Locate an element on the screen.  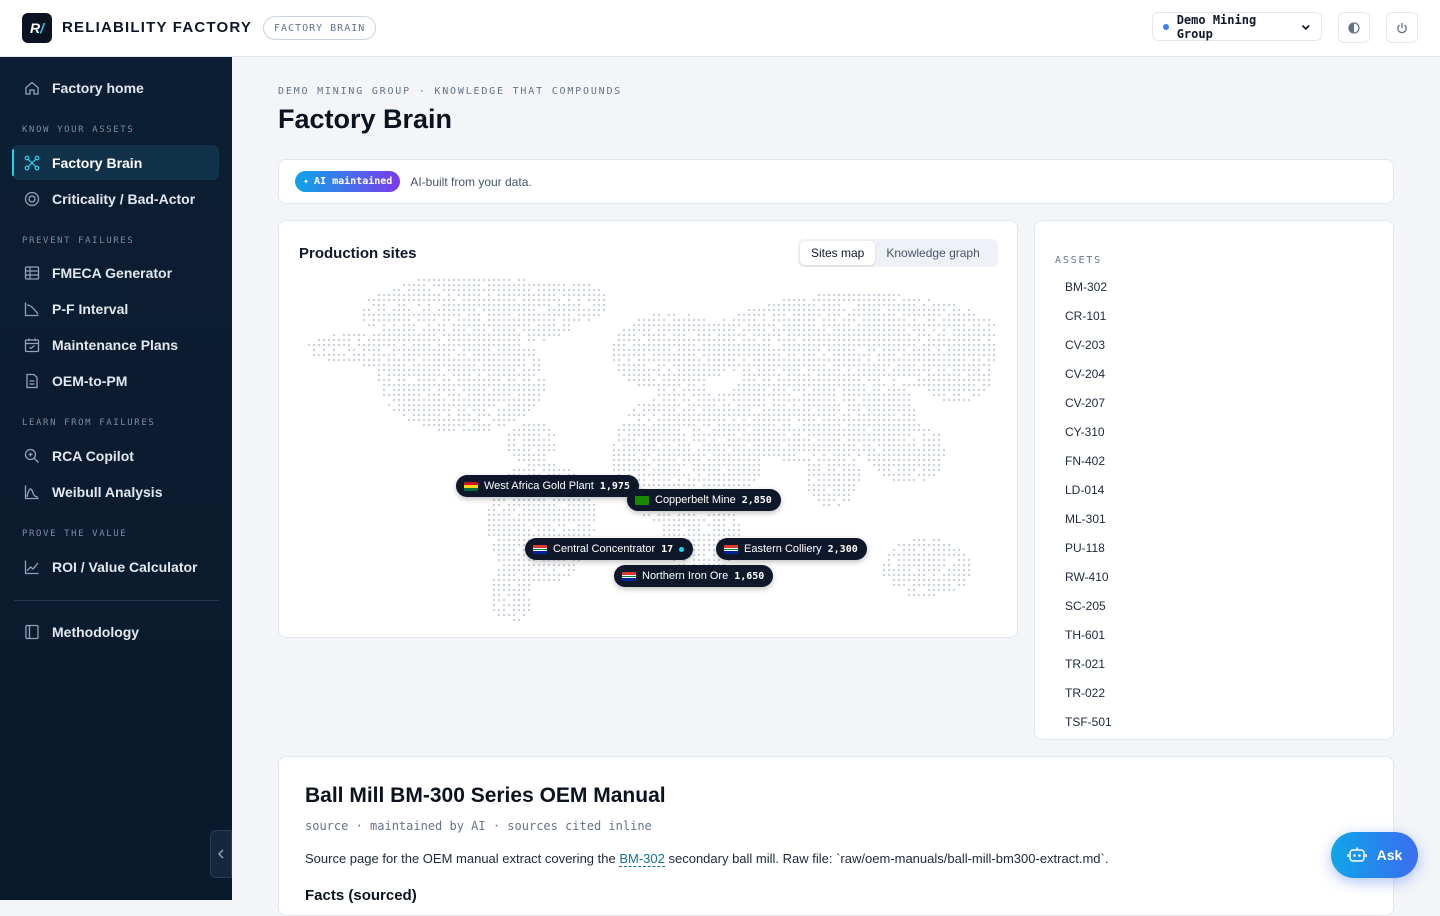
asset-link: BM-302 is located at coordinates (642, 859).